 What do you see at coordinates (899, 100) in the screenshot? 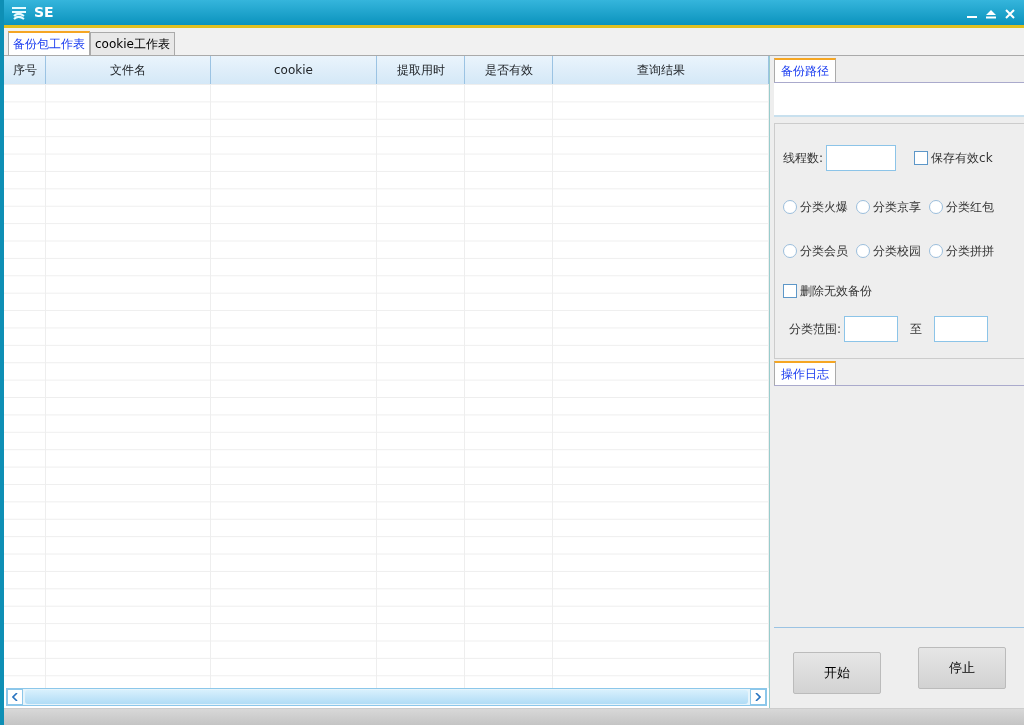
I see `backup-path-field` at bounding box center [899, 100].